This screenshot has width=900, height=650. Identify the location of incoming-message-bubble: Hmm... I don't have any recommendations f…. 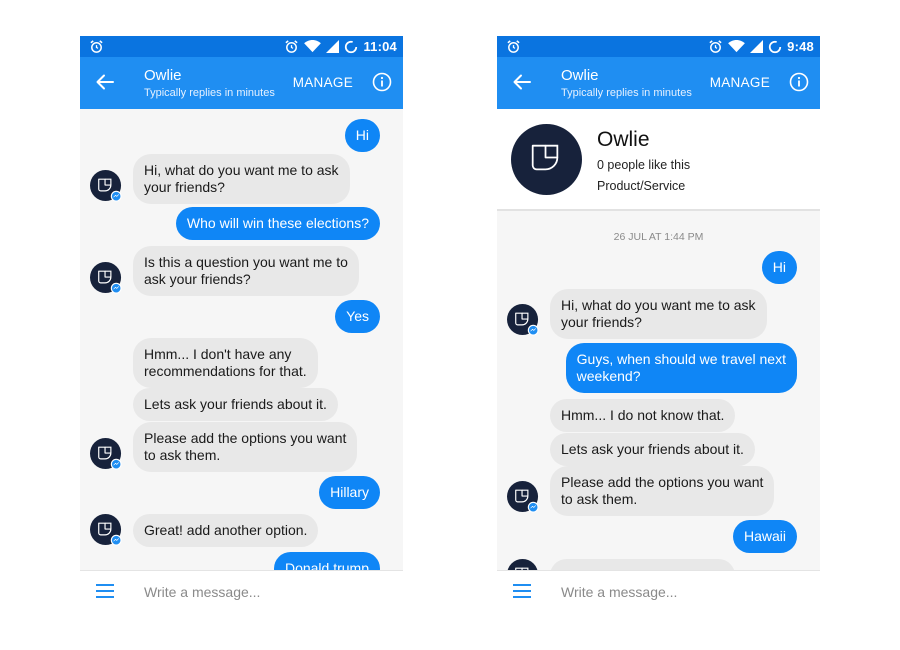
(225, 363).